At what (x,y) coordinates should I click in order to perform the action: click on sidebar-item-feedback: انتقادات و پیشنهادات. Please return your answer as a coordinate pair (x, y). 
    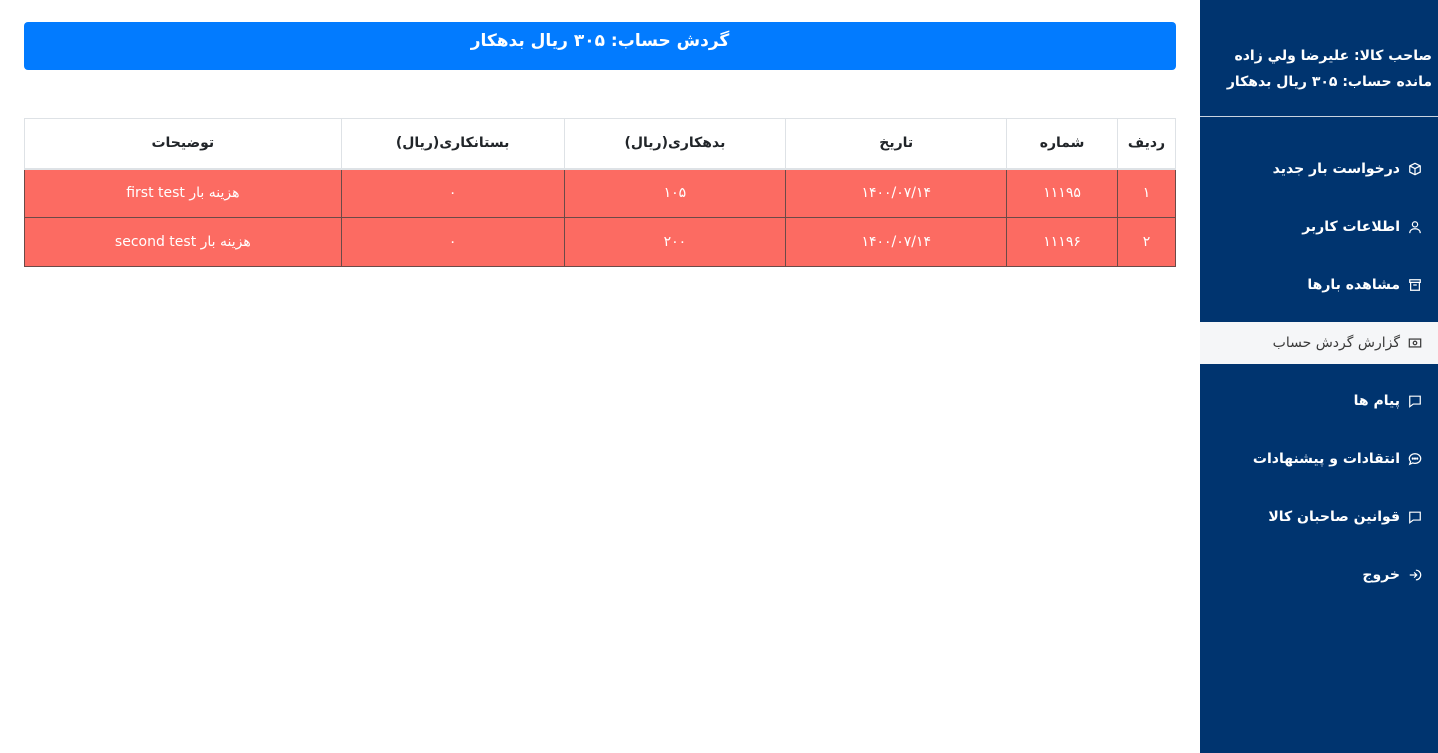
    Looking at the image, I should click on (1319, 459).